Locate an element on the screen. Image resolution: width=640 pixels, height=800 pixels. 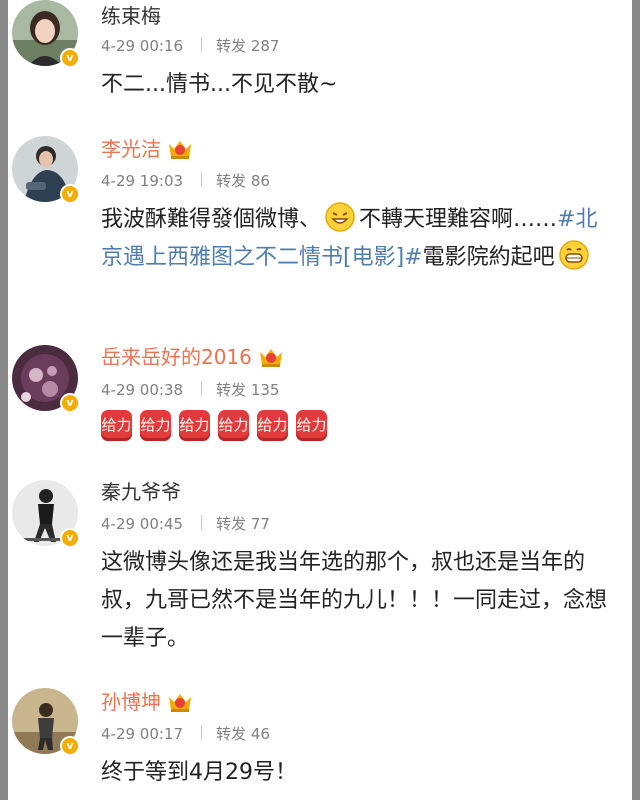
comment-text: 终于等到4月29号！ is located at coordinates (199, 772).